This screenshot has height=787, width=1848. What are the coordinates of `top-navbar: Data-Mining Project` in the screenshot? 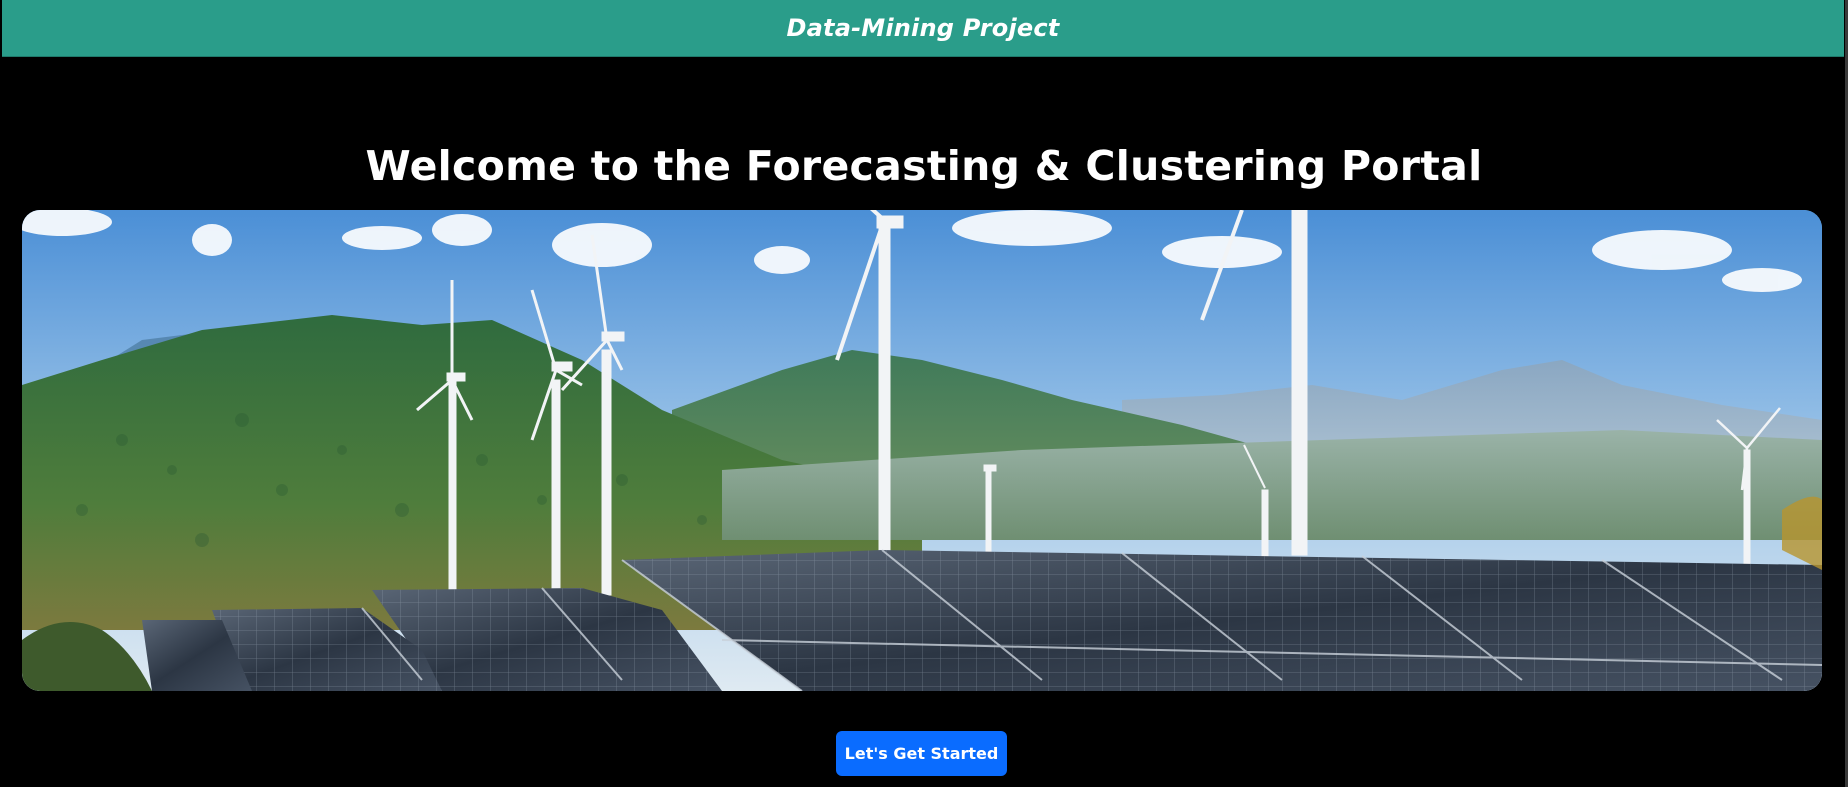 It's located at (923, 28).